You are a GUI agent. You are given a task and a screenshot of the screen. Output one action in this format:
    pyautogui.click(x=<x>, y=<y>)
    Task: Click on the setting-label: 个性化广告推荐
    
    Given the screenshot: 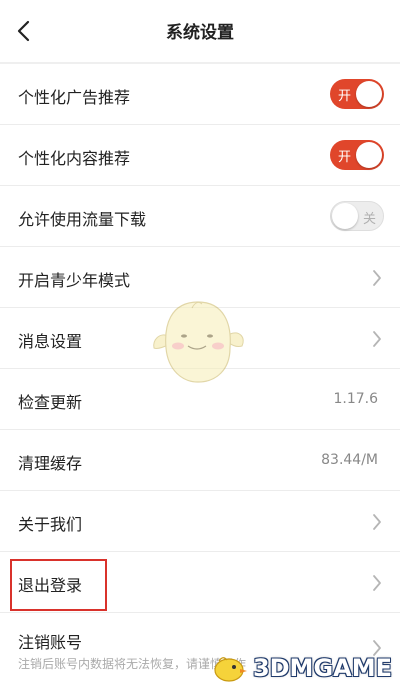 What is the action you would take?
    pyautogui.click(x=74, y=97)
    